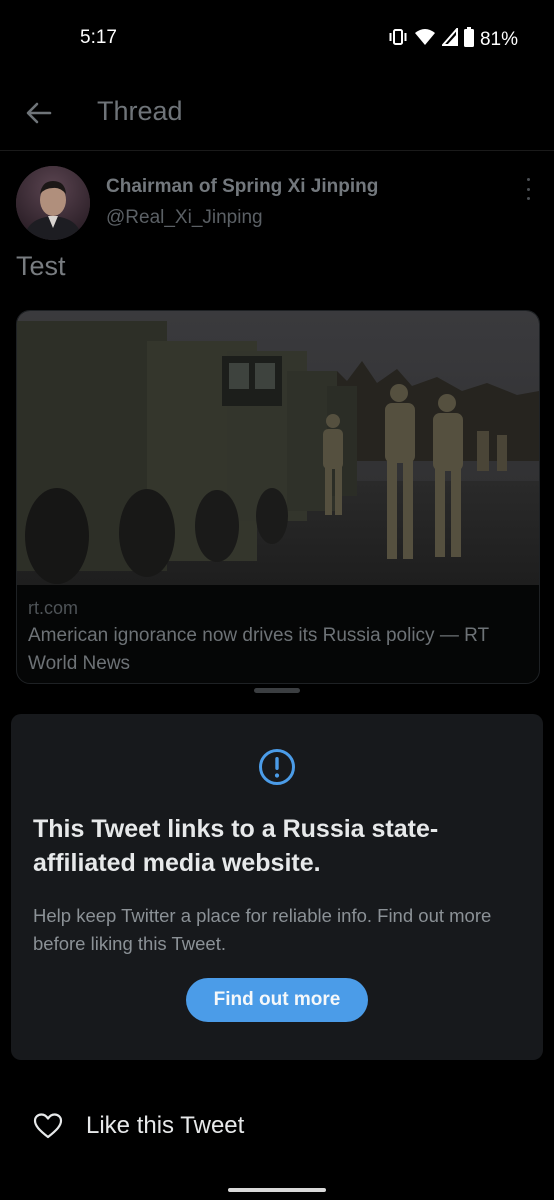 Image resolution: width=554 pixels, height=1200 pixels. Describe the element at coordinates (165, 1125) in the screenshot. I see `like-tweet-label: Like this Tweet` at that location.